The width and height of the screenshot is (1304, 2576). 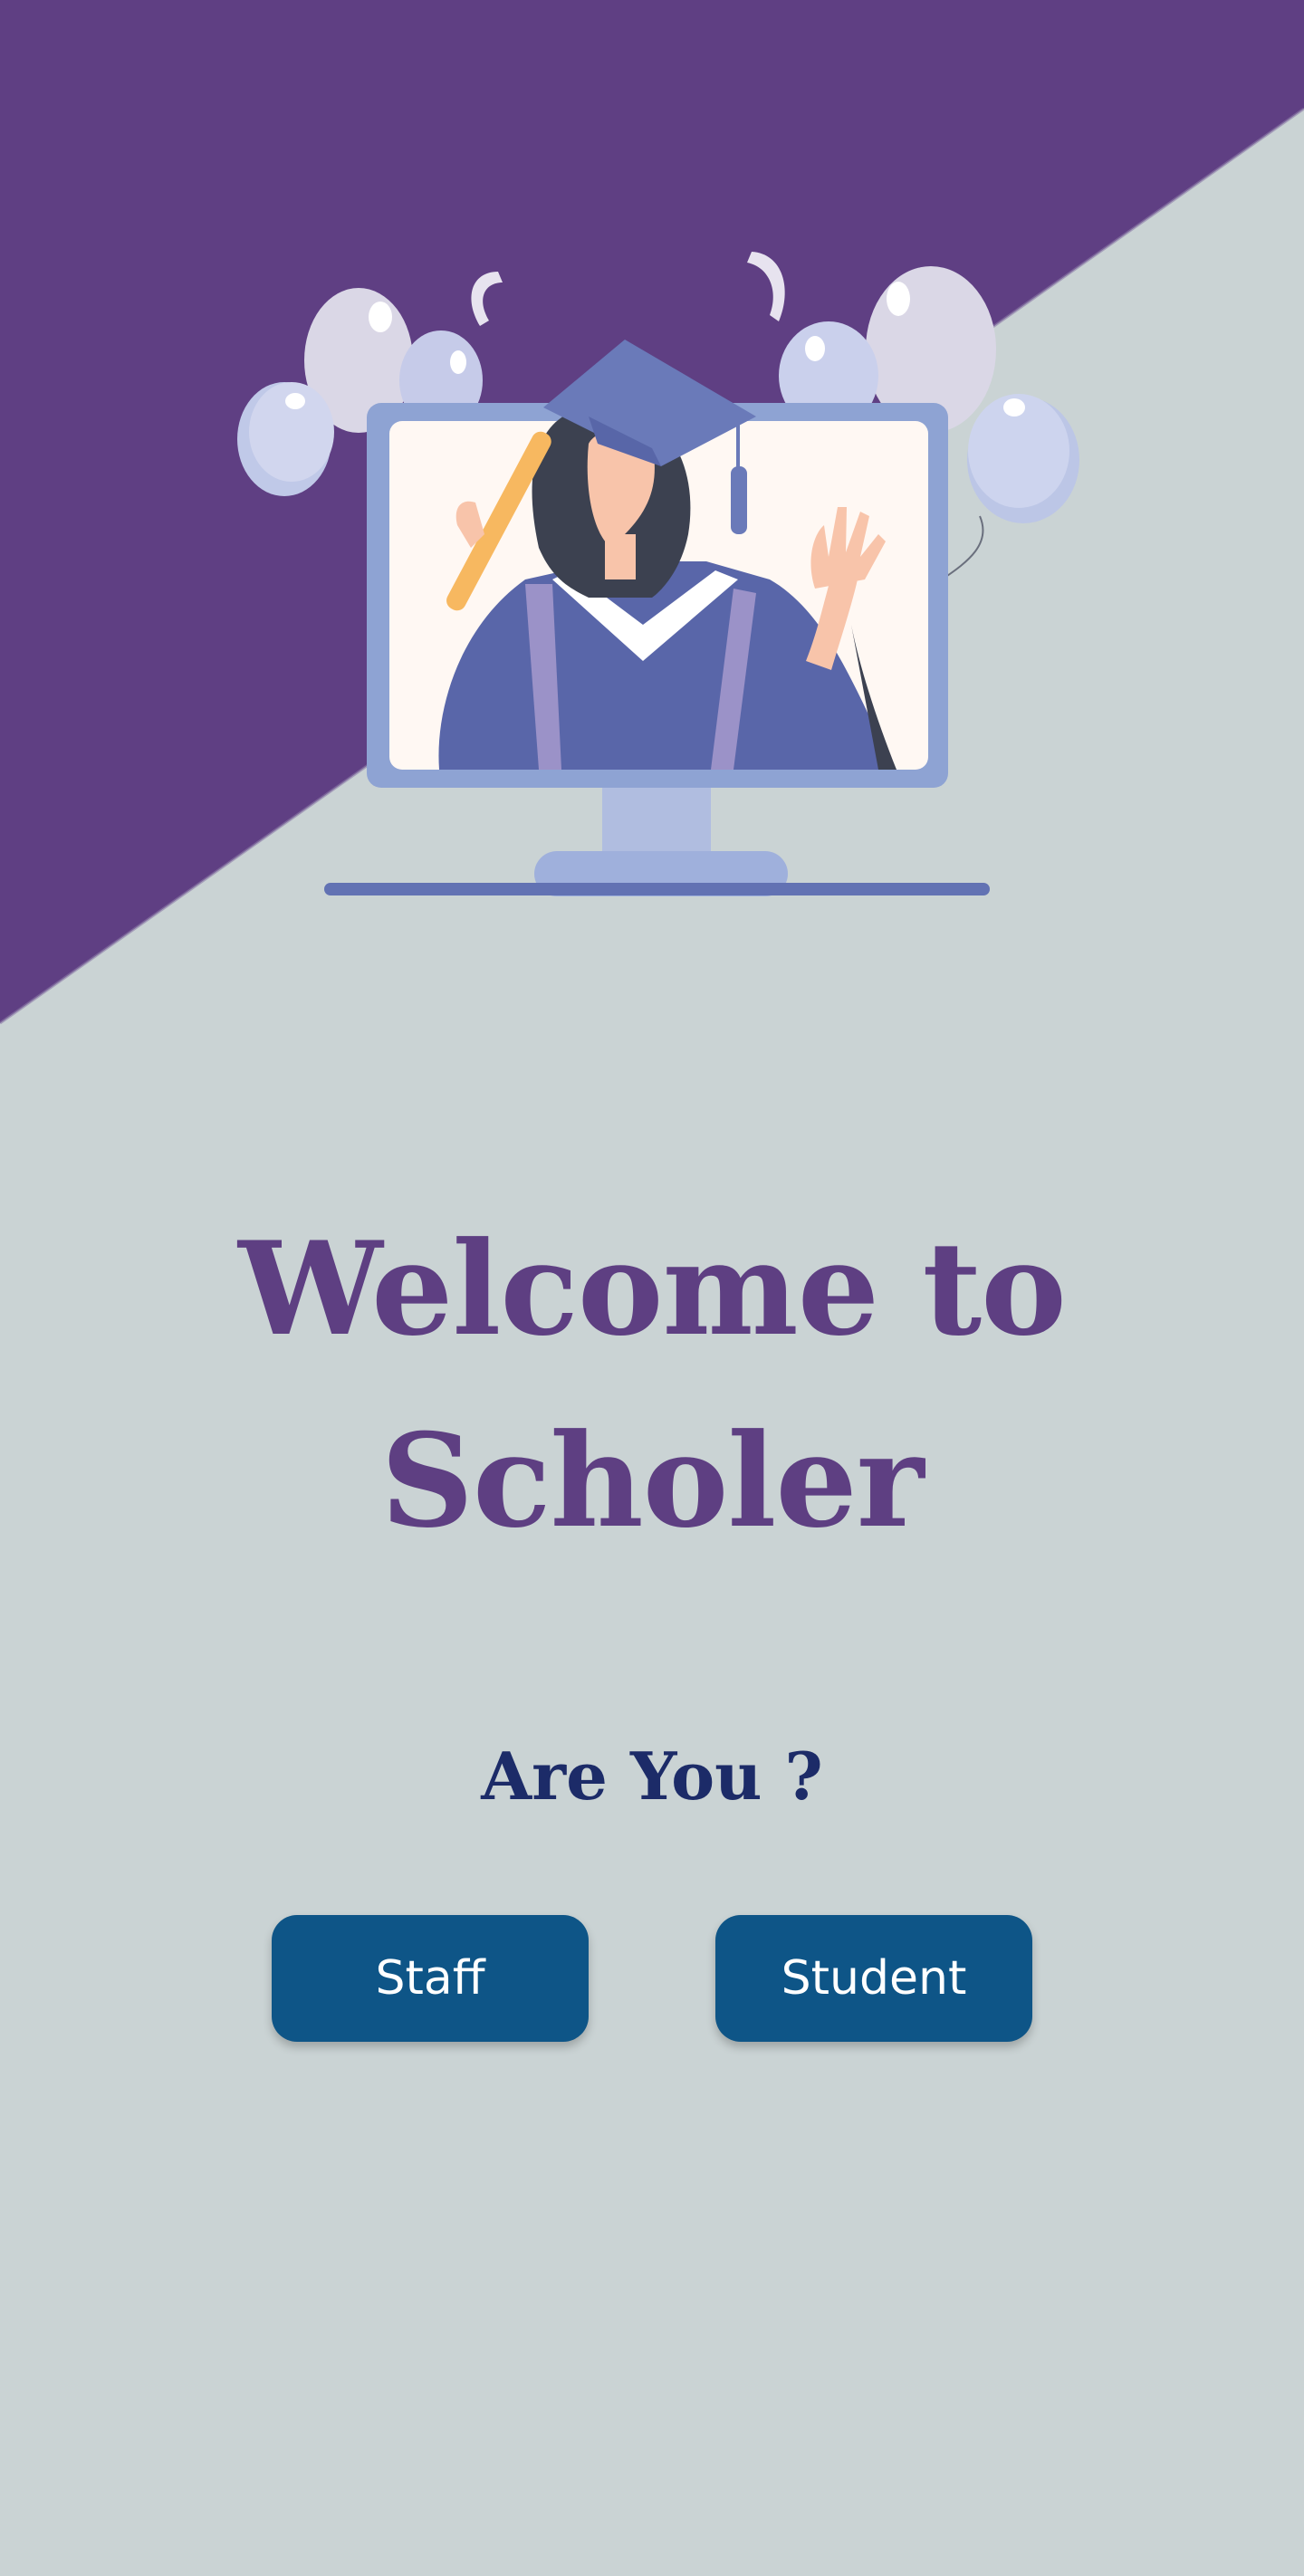 I want to click on welcome-line-1: Welcome to, so click(x=652, y=1289).